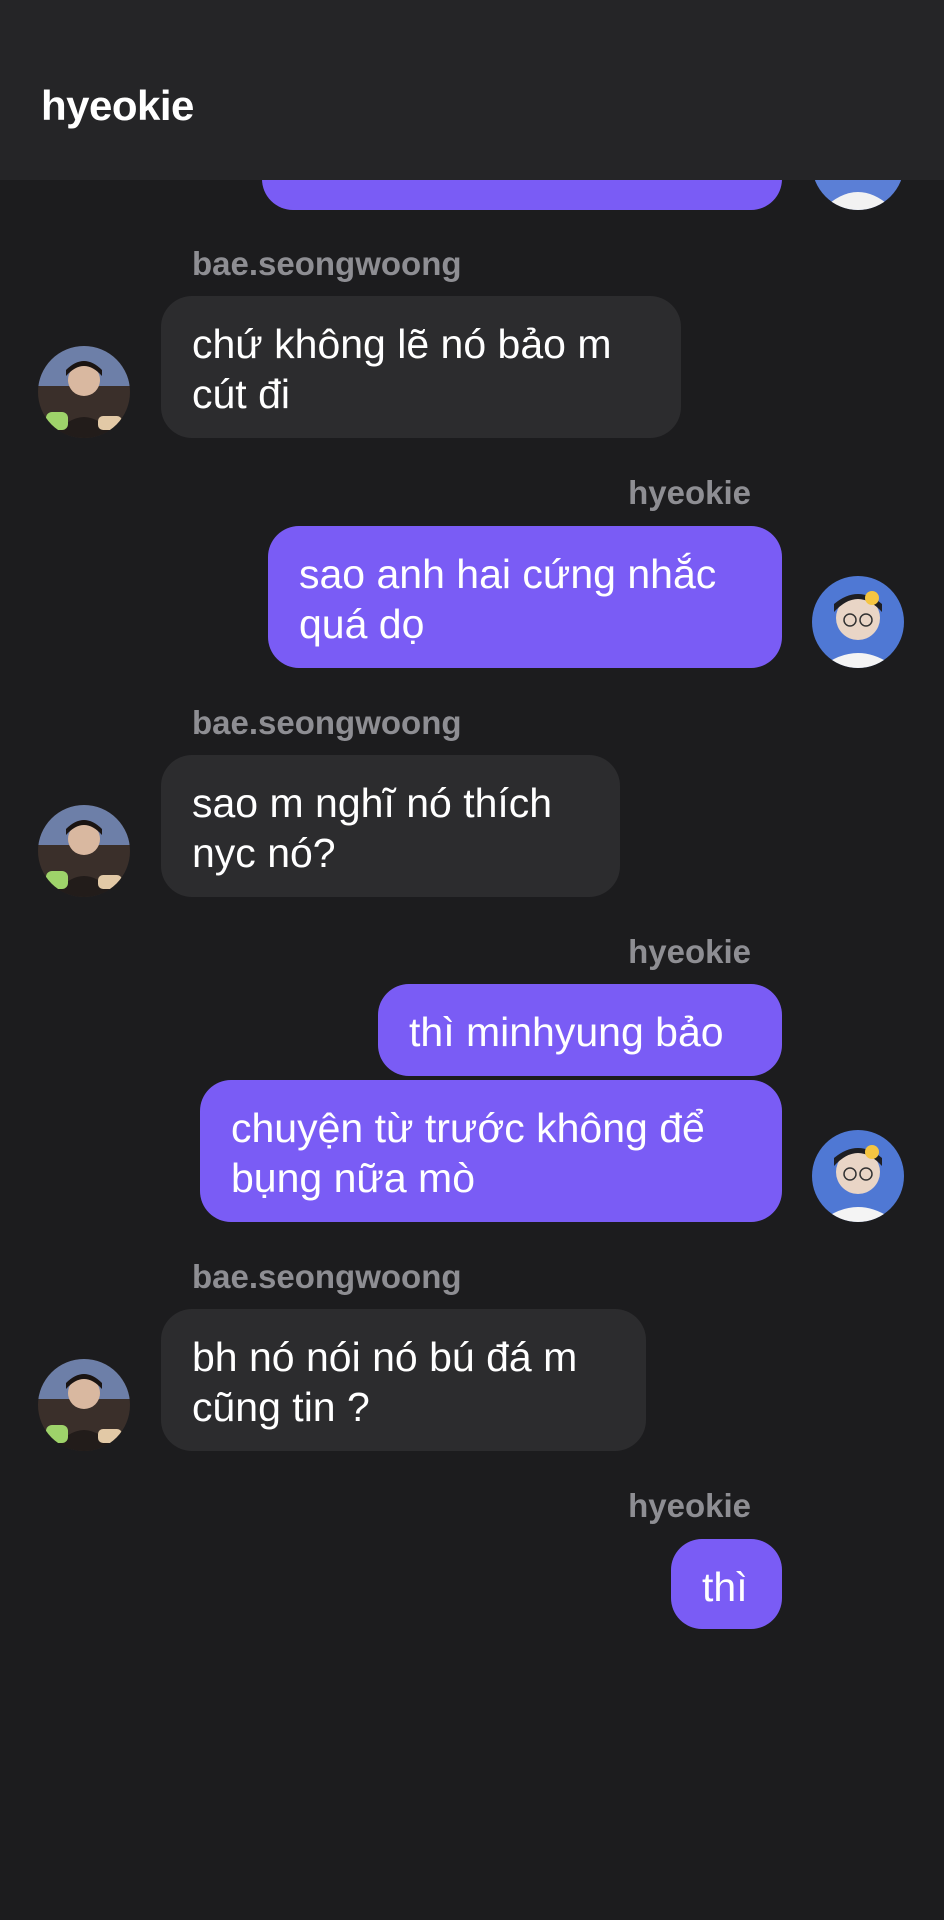  What do you see at coordinates (580, 1030) in the screenshot?
I see `message-bubble: thì minhyung bảo` at bounding box center [580, 1030].